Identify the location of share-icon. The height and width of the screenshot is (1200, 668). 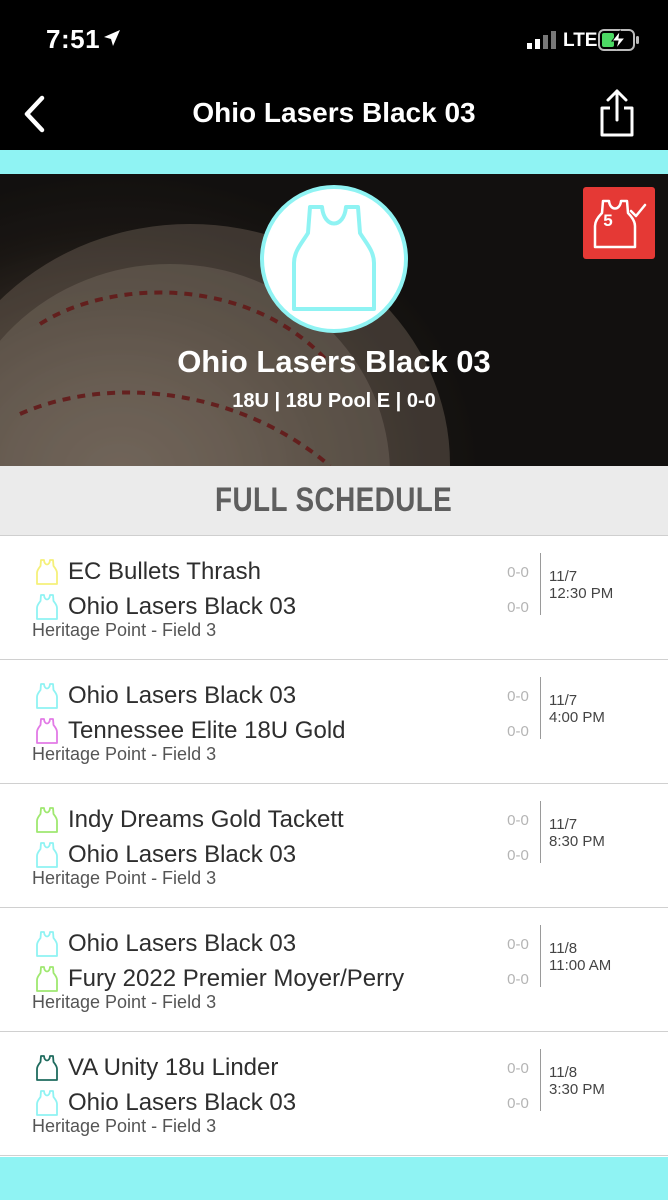
(617, 113).